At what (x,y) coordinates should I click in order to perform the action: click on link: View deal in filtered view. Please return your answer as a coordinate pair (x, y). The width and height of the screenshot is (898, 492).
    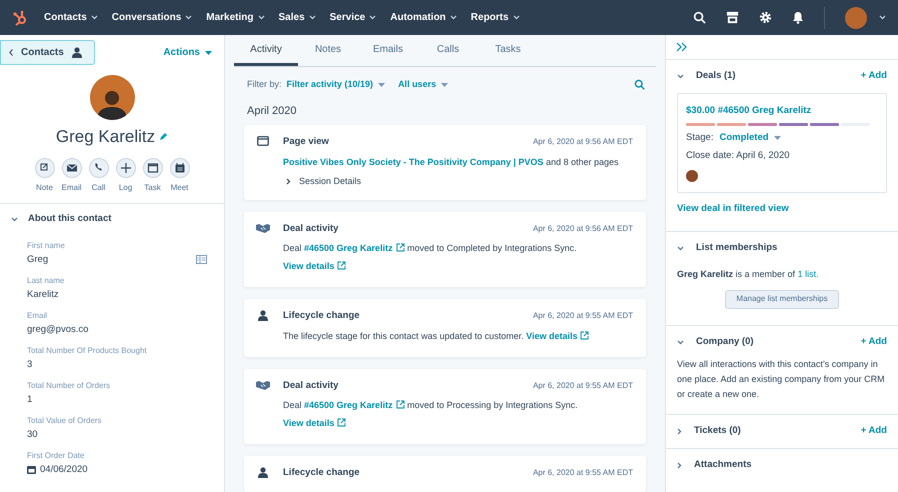
    Looking at the image, I should click on (733, 209).